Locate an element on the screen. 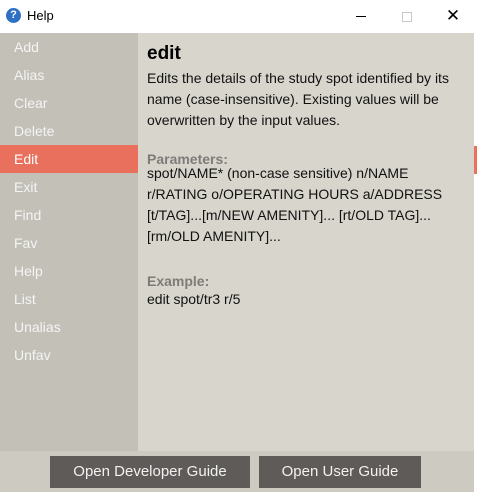 The height and width of the screenshot is (492, 477). sidebar-item-add: Add is located at coordinates (69, 47).